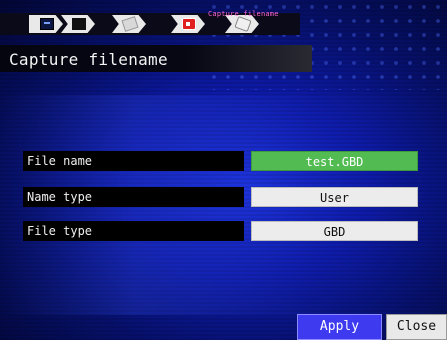 The width and height of the screenshot is (447, 340). I want to click on apply-button: Apply, so click(339, 327).